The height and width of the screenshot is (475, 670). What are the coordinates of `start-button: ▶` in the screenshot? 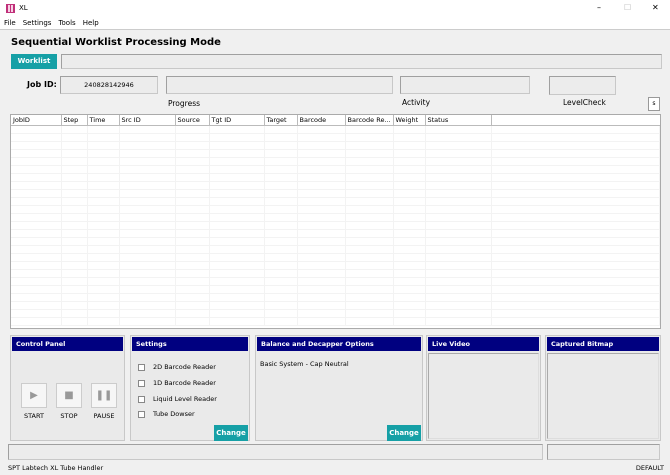 It's located at (34, 395).